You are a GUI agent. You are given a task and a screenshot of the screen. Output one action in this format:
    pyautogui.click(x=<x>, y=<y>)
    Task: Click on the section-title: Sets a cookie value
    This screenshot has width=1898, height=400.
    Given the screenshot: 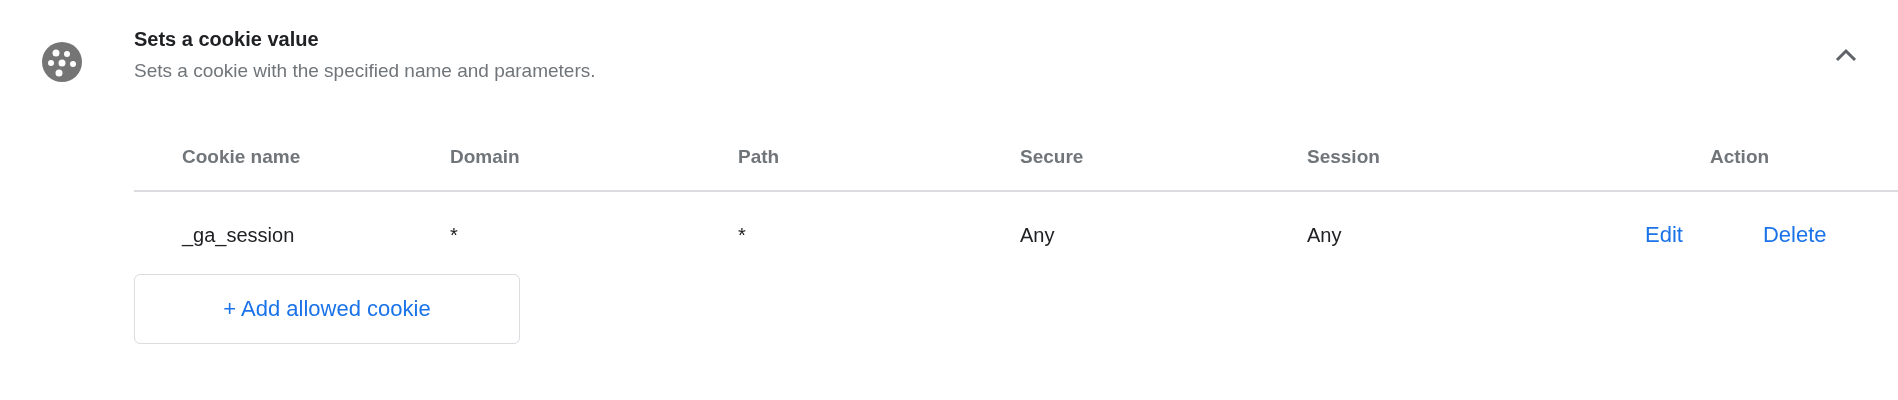 What is the action you would take?
    pyautogui.click(x=226, y=39)
    